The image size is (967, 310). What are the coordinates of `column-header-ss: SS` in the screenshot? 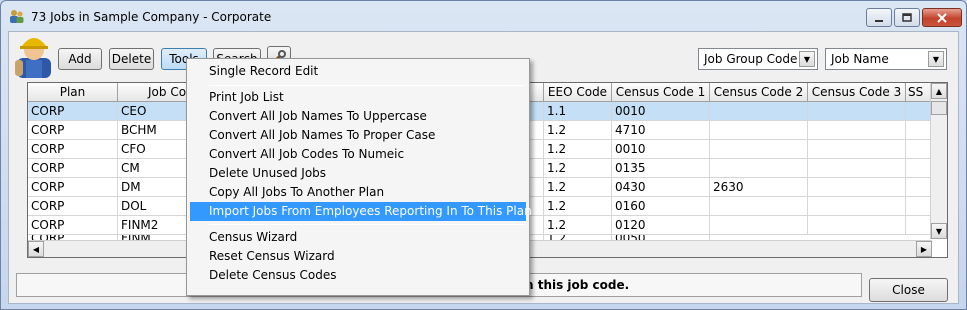 It's located at (919, 92).